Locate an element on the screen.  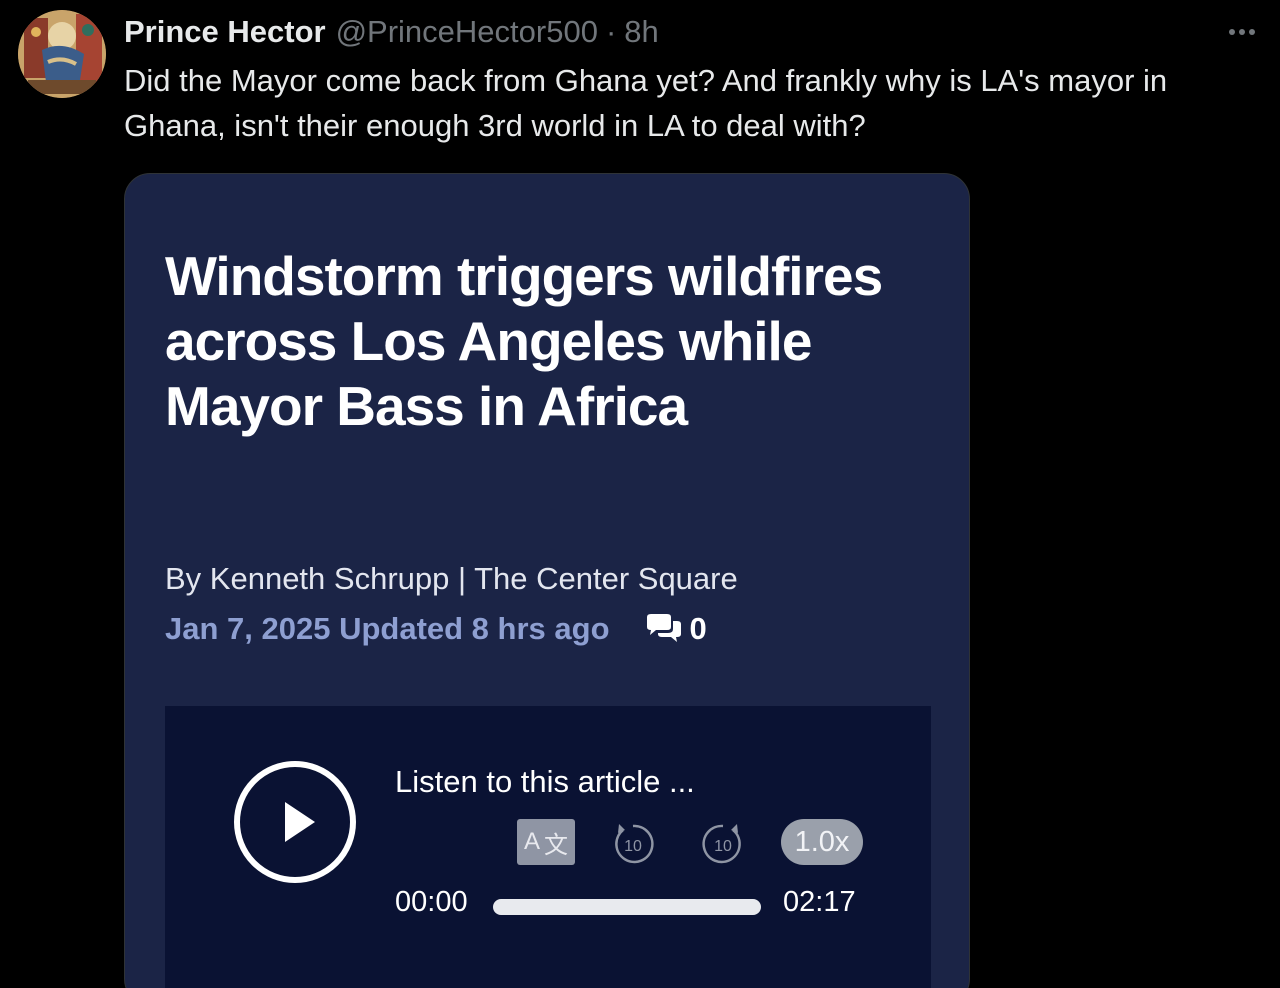
forward-10-icon: 10 is located at coordinates (723, 844).